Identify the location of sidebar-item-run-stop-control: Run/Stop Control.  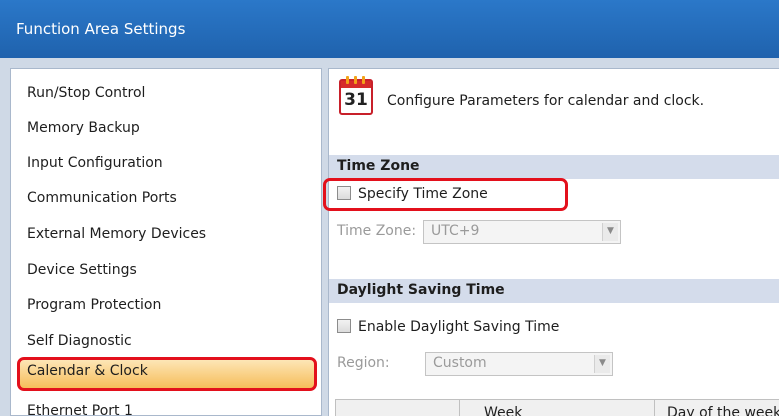
(167, 94).